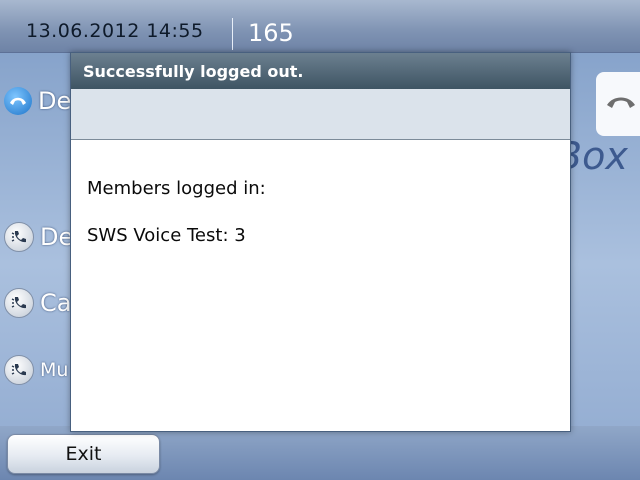 This screenshot has width=640, height=480. I want to click on dialog-title: Successfully logged out., so click(320, 71).